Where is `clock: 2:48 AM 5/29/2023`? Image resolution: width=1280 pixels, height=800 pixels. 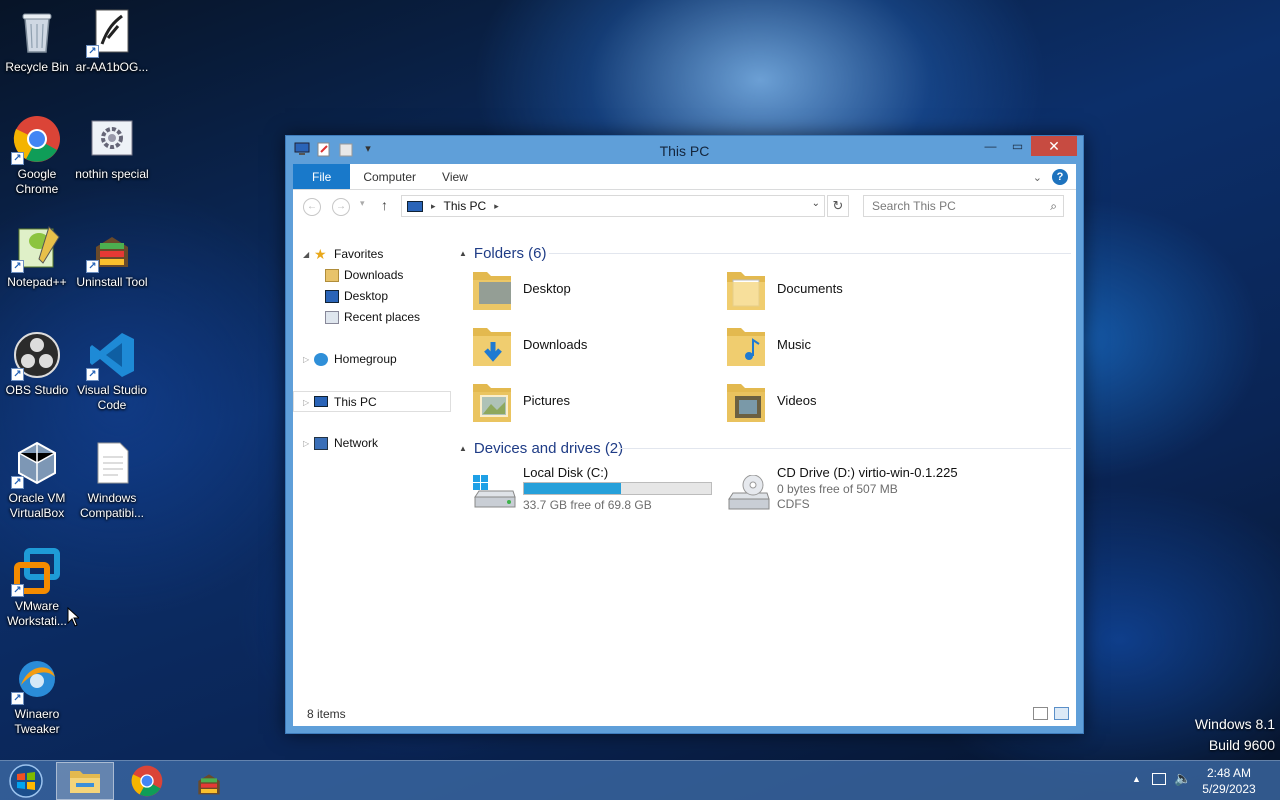
clock: 2:48 AM 5/29/2023 is located at coordinates (1229, 781).